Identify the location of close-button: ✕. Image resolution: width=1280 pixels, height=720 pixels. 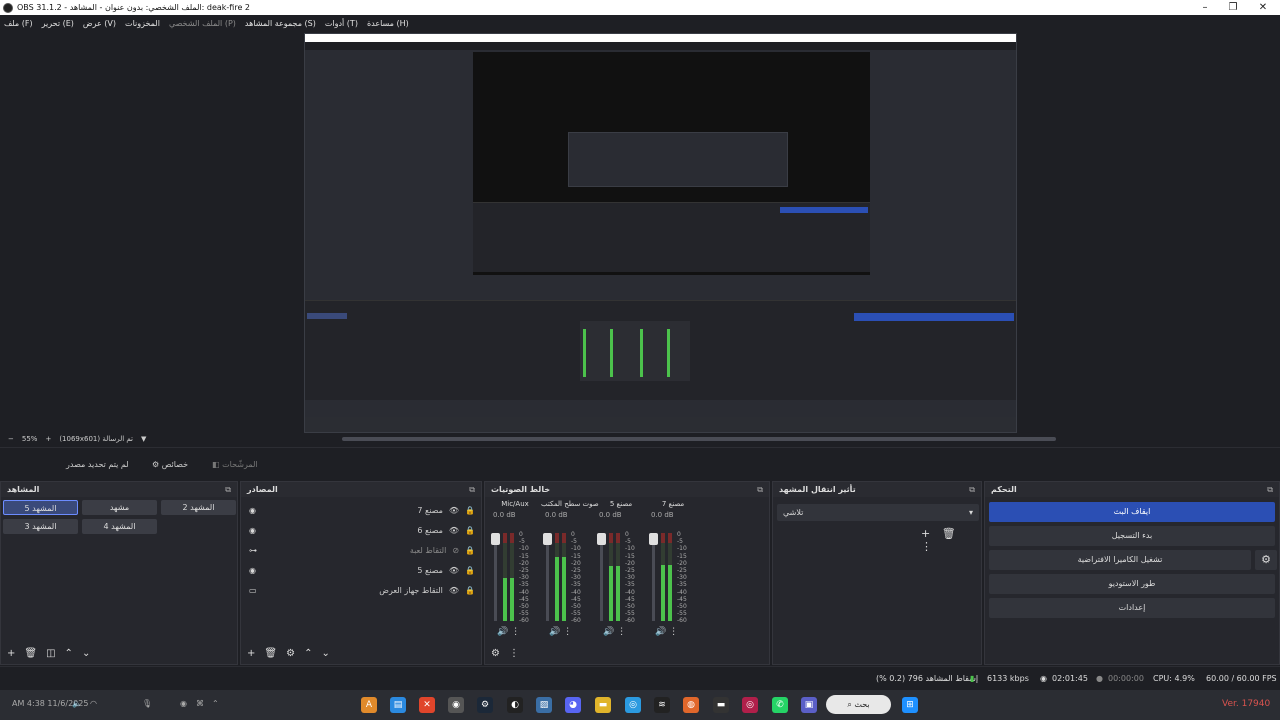
(1263, 7).